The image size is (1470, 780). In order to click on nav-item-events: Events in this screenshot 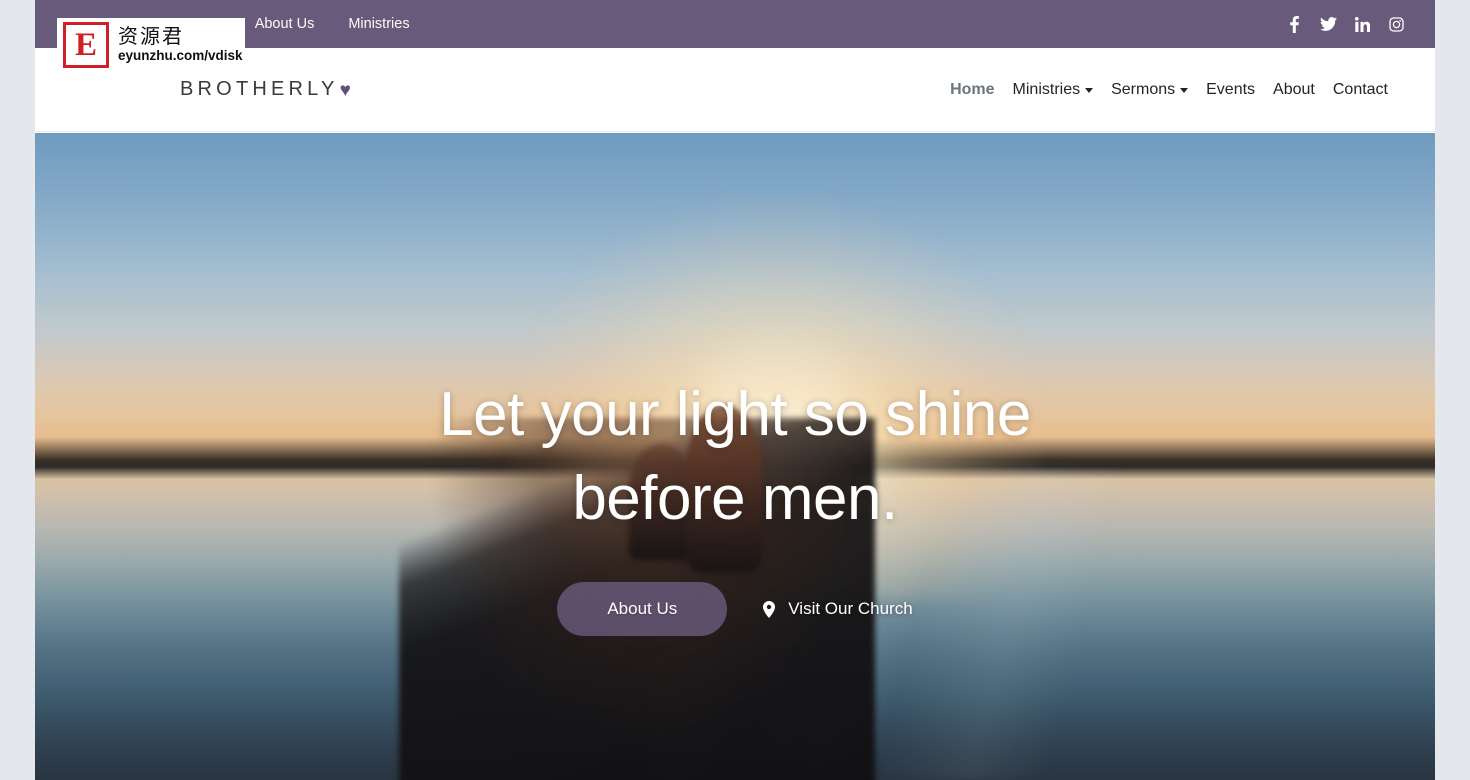, I will do `click(1230, 90)`.